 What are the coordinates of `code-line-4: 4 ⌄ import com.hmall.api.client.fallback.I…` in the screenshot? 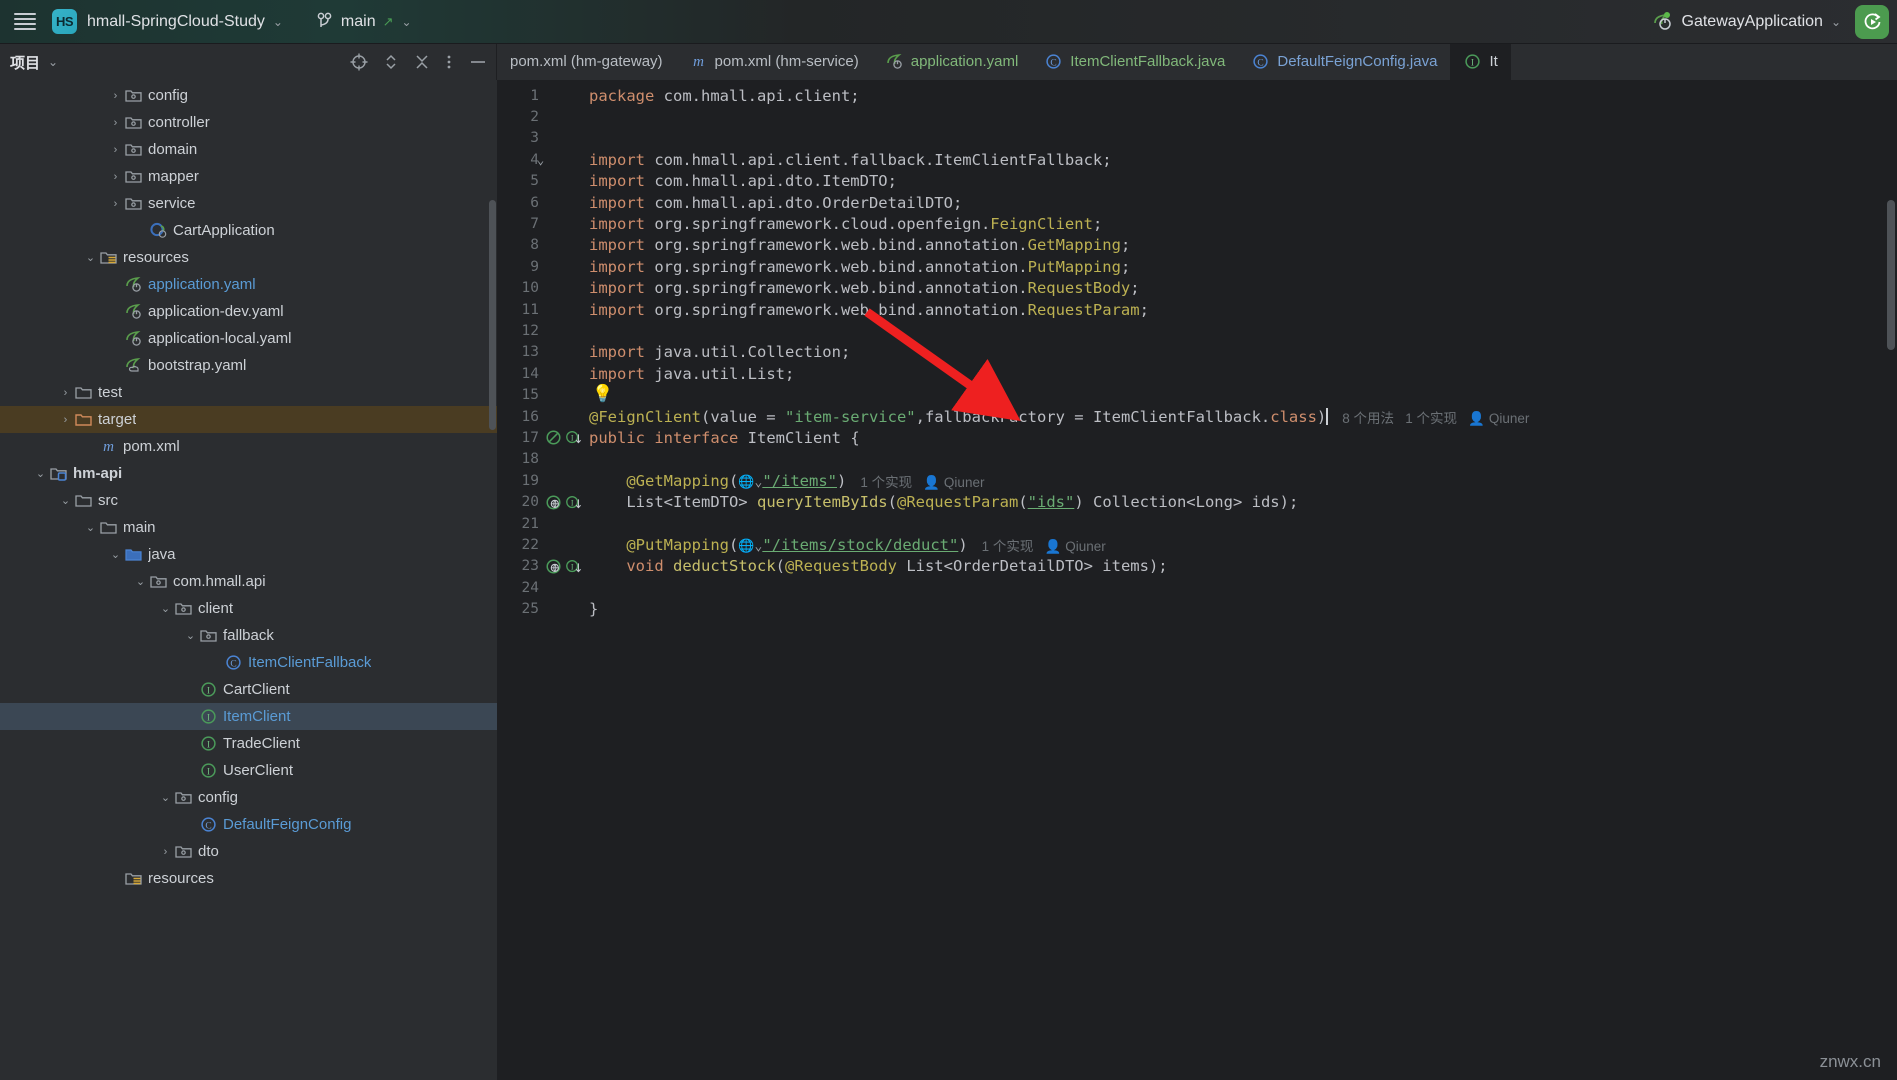 It's located at (1197, 159).